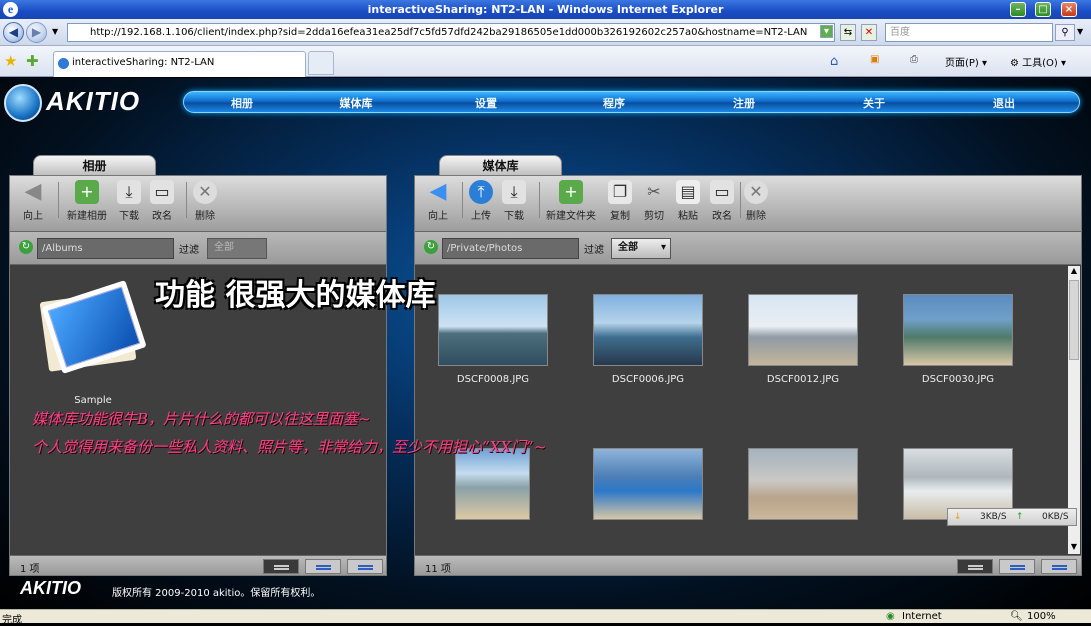  What do you see at coordinates (962, 63) in the screenshot?
I see `page-menu-label: 页面(P)` at bounding box center [962, 63].